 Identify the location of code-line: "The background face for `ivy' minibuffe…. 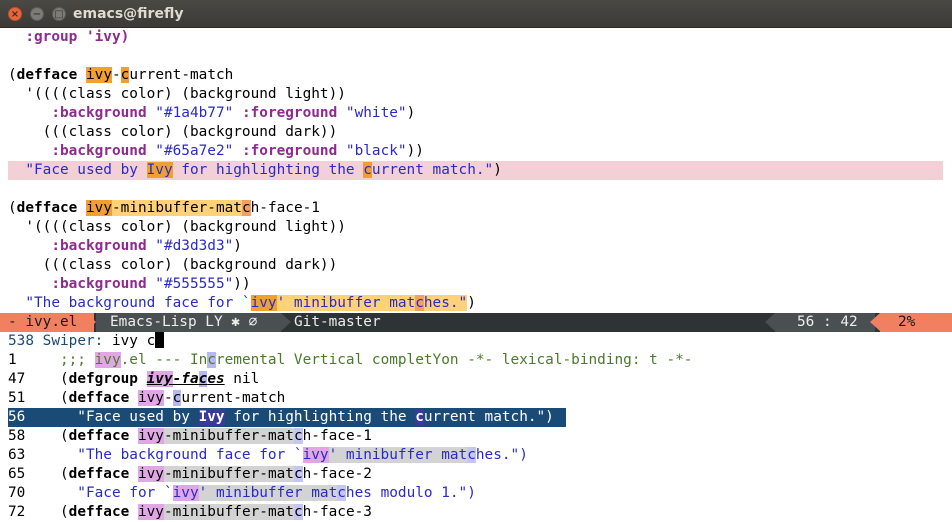
(250, 303).